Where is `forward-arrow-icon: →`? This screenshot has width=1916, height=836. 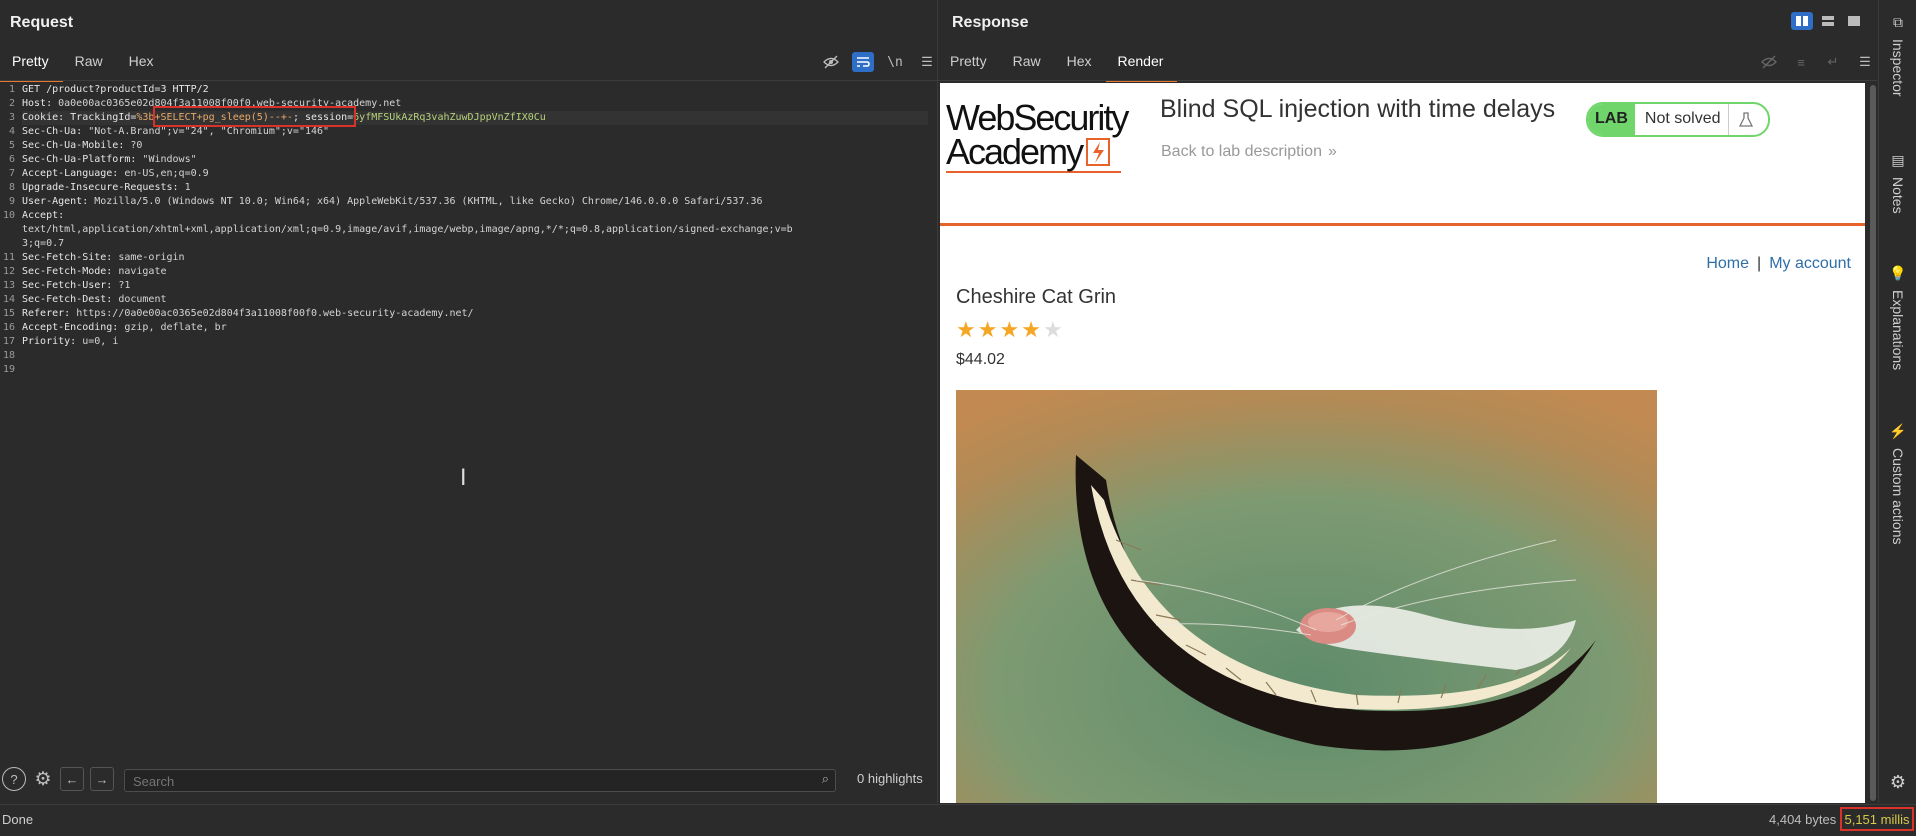
forward-arrow-icon: → is located at coordinates (102, 779).